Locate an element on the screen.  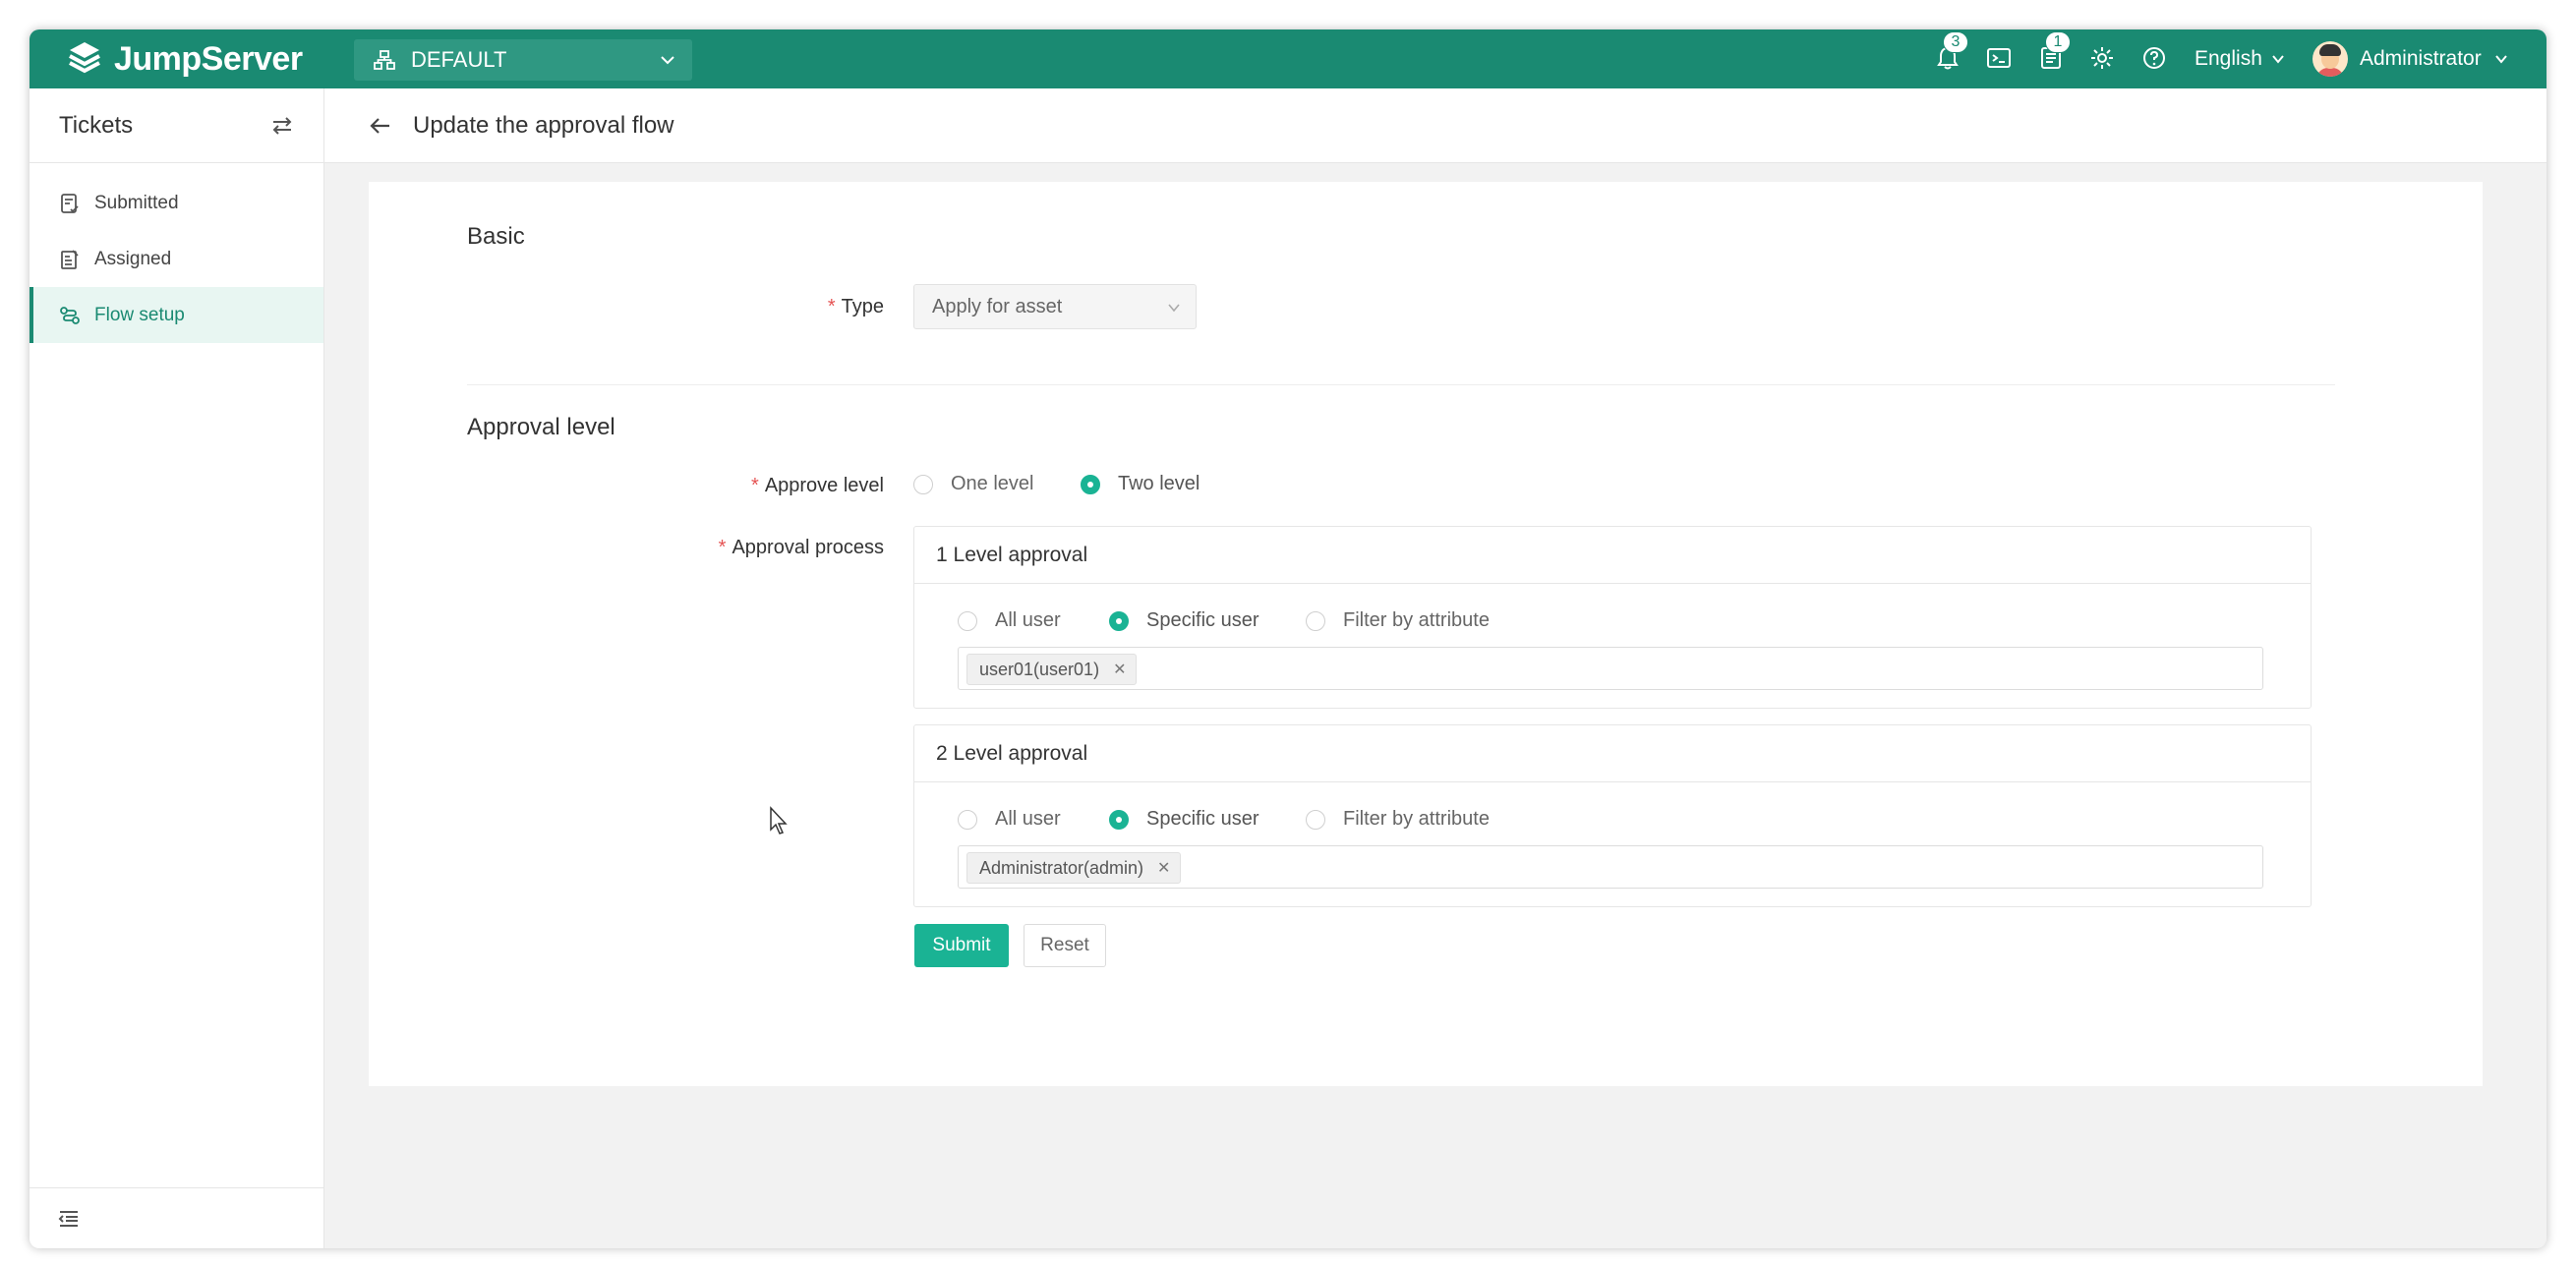
switch-view-icon is located at coordinates (282, 126).